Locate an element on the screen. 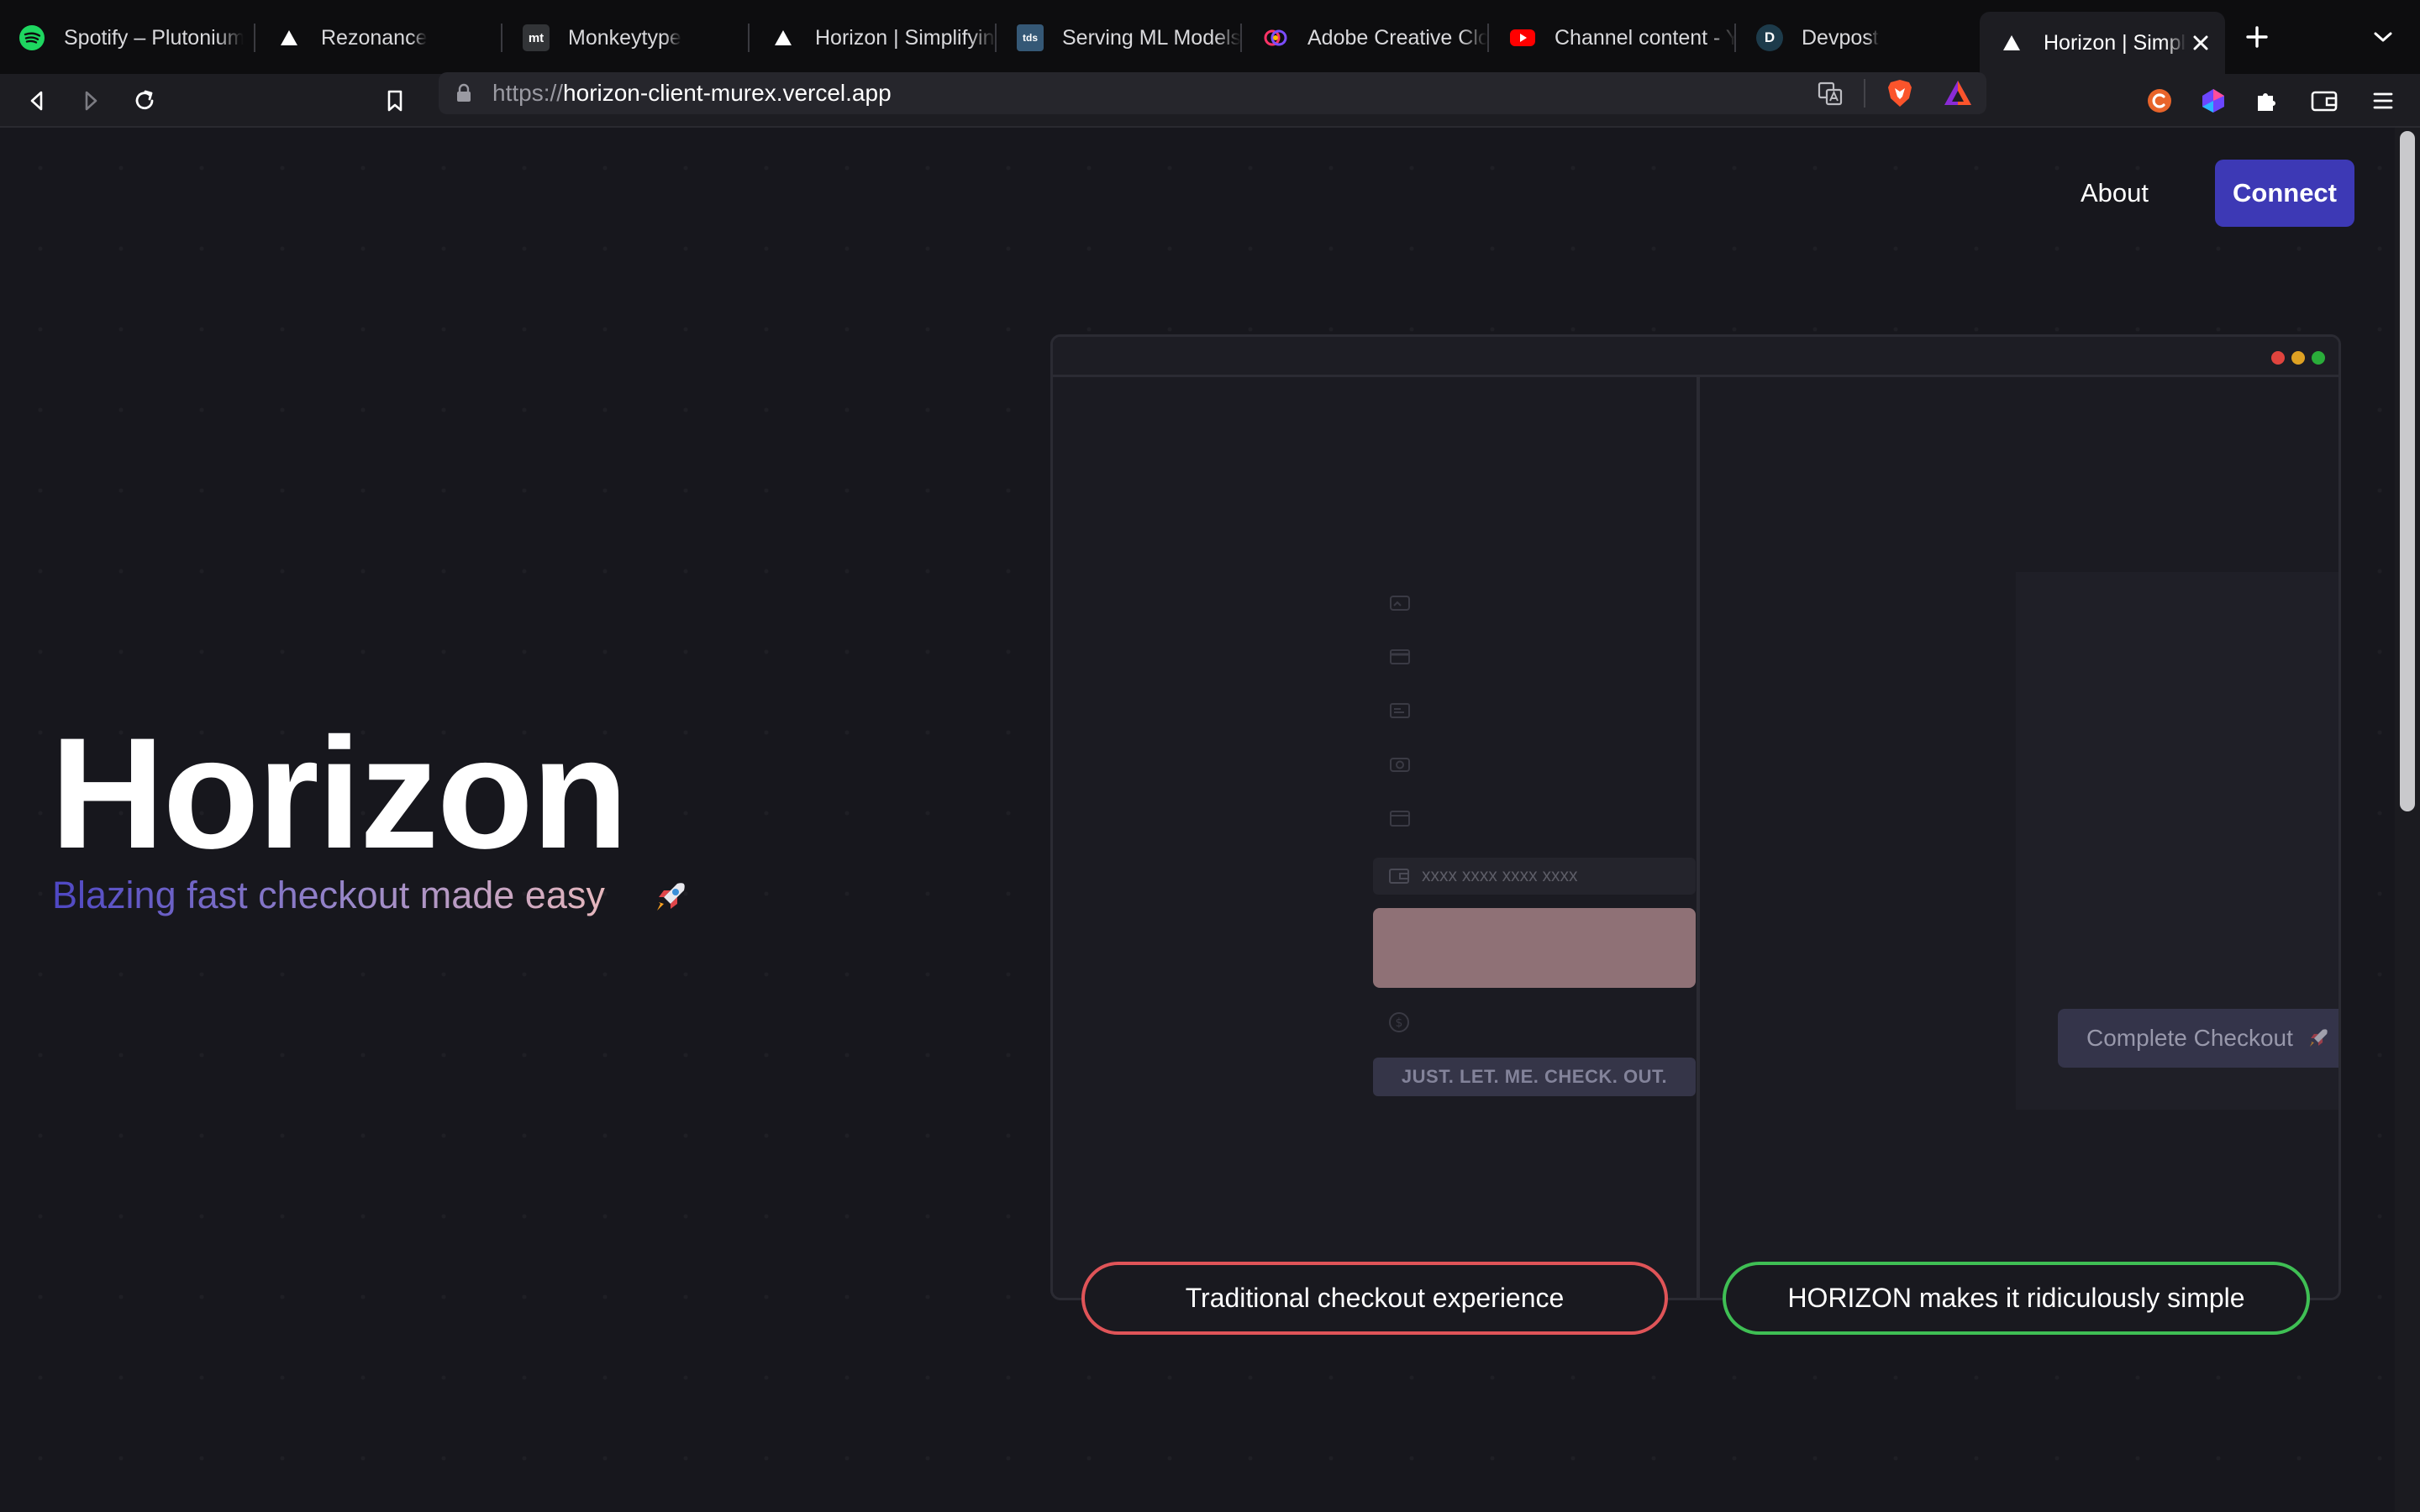  hero-subtitle: Blazing fast checkout made easy is located at coordinates (329, 895).